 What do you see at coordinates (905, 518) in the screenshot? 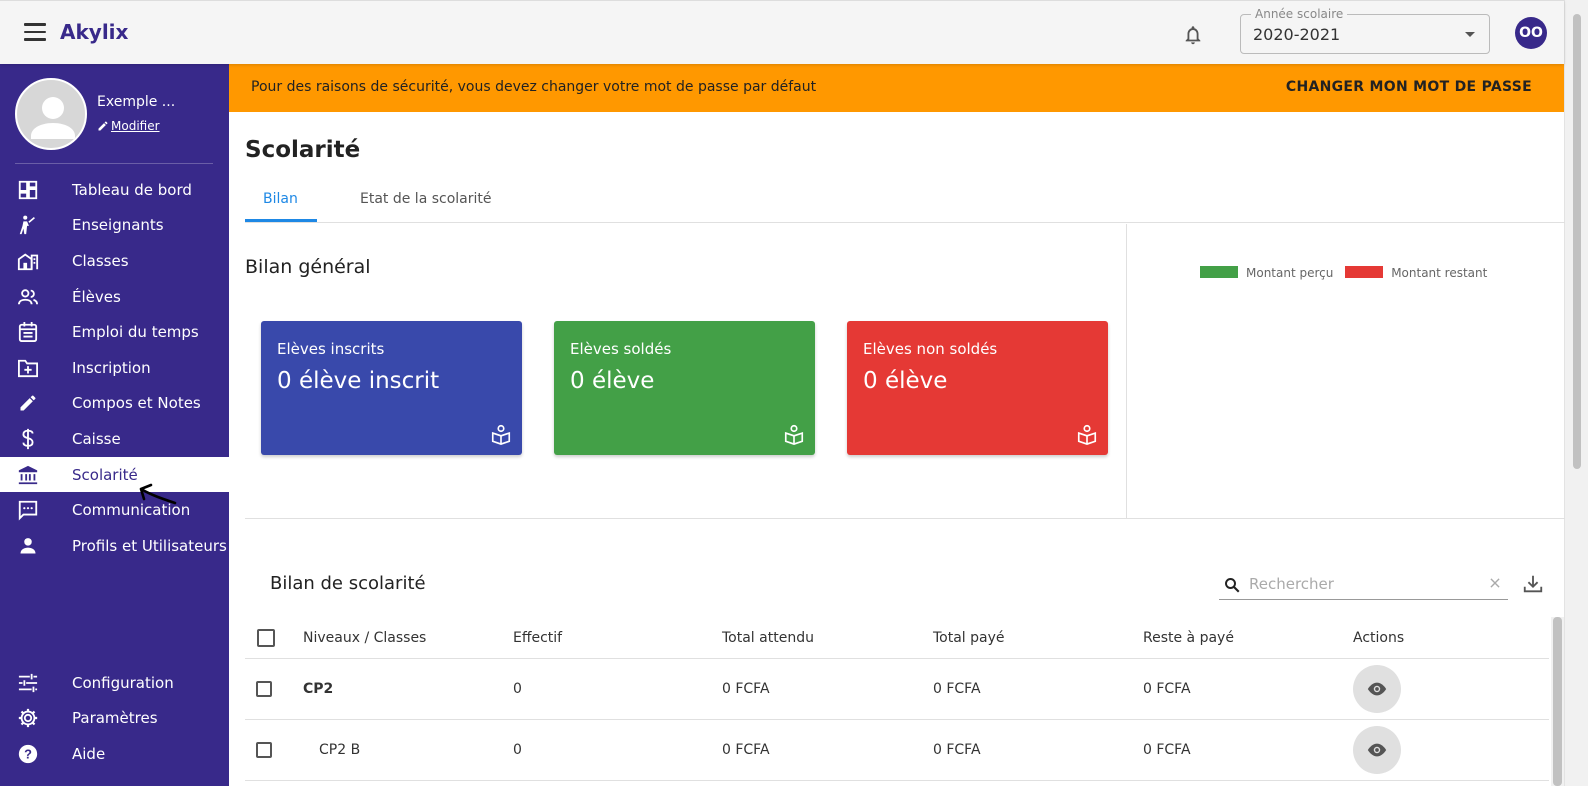
I see `section-divider` at bounding box center [905, 518].